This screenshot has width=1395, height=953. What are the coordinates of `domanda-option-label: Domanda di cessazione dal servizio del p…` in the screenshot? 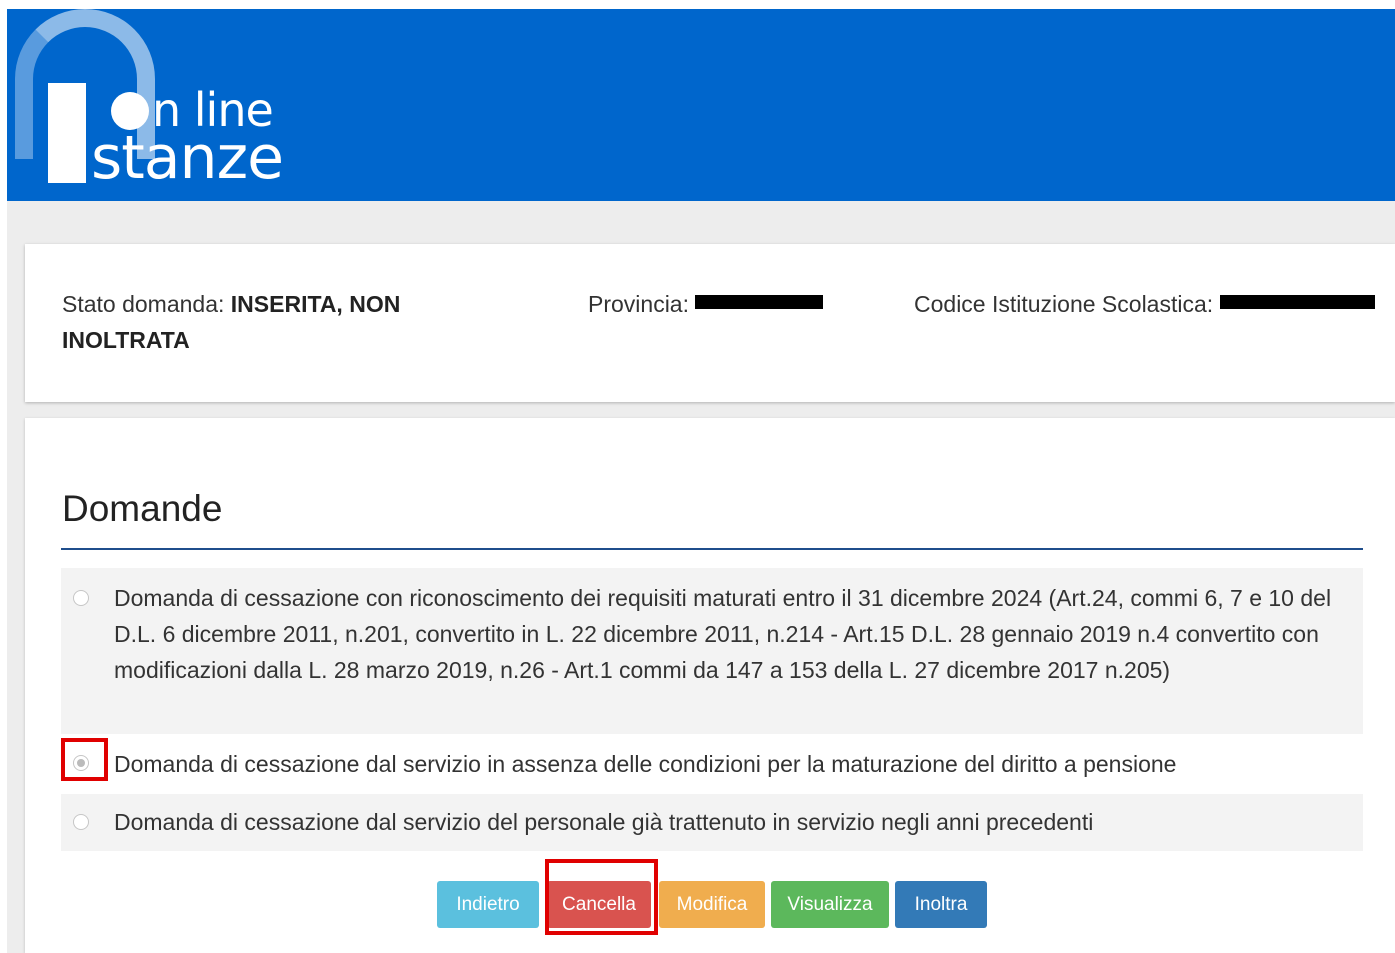 It's located at (604, 822).